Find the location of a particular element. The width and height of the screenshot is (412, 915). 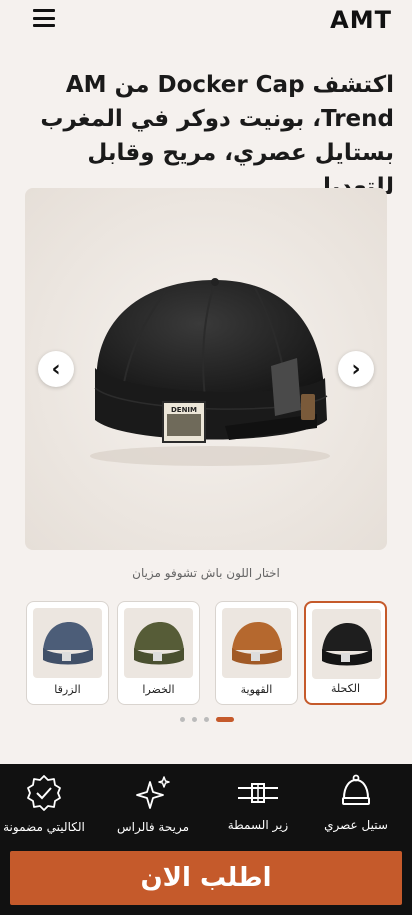

feature-style: ستيل عصري is located at coordinates (356, 803).